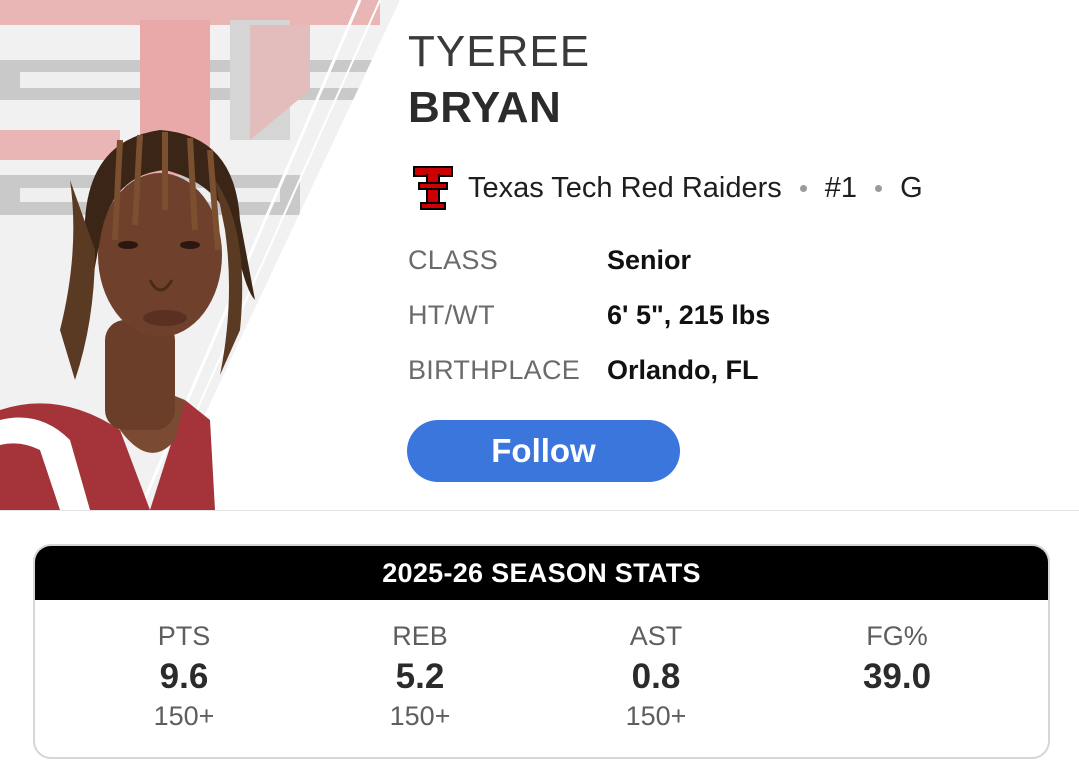 The image size is (1079, 763). Describe the element at coordinates (625, 188) in the screenshot. I see `team-name: Texas Tech Red Raiders` at that location.